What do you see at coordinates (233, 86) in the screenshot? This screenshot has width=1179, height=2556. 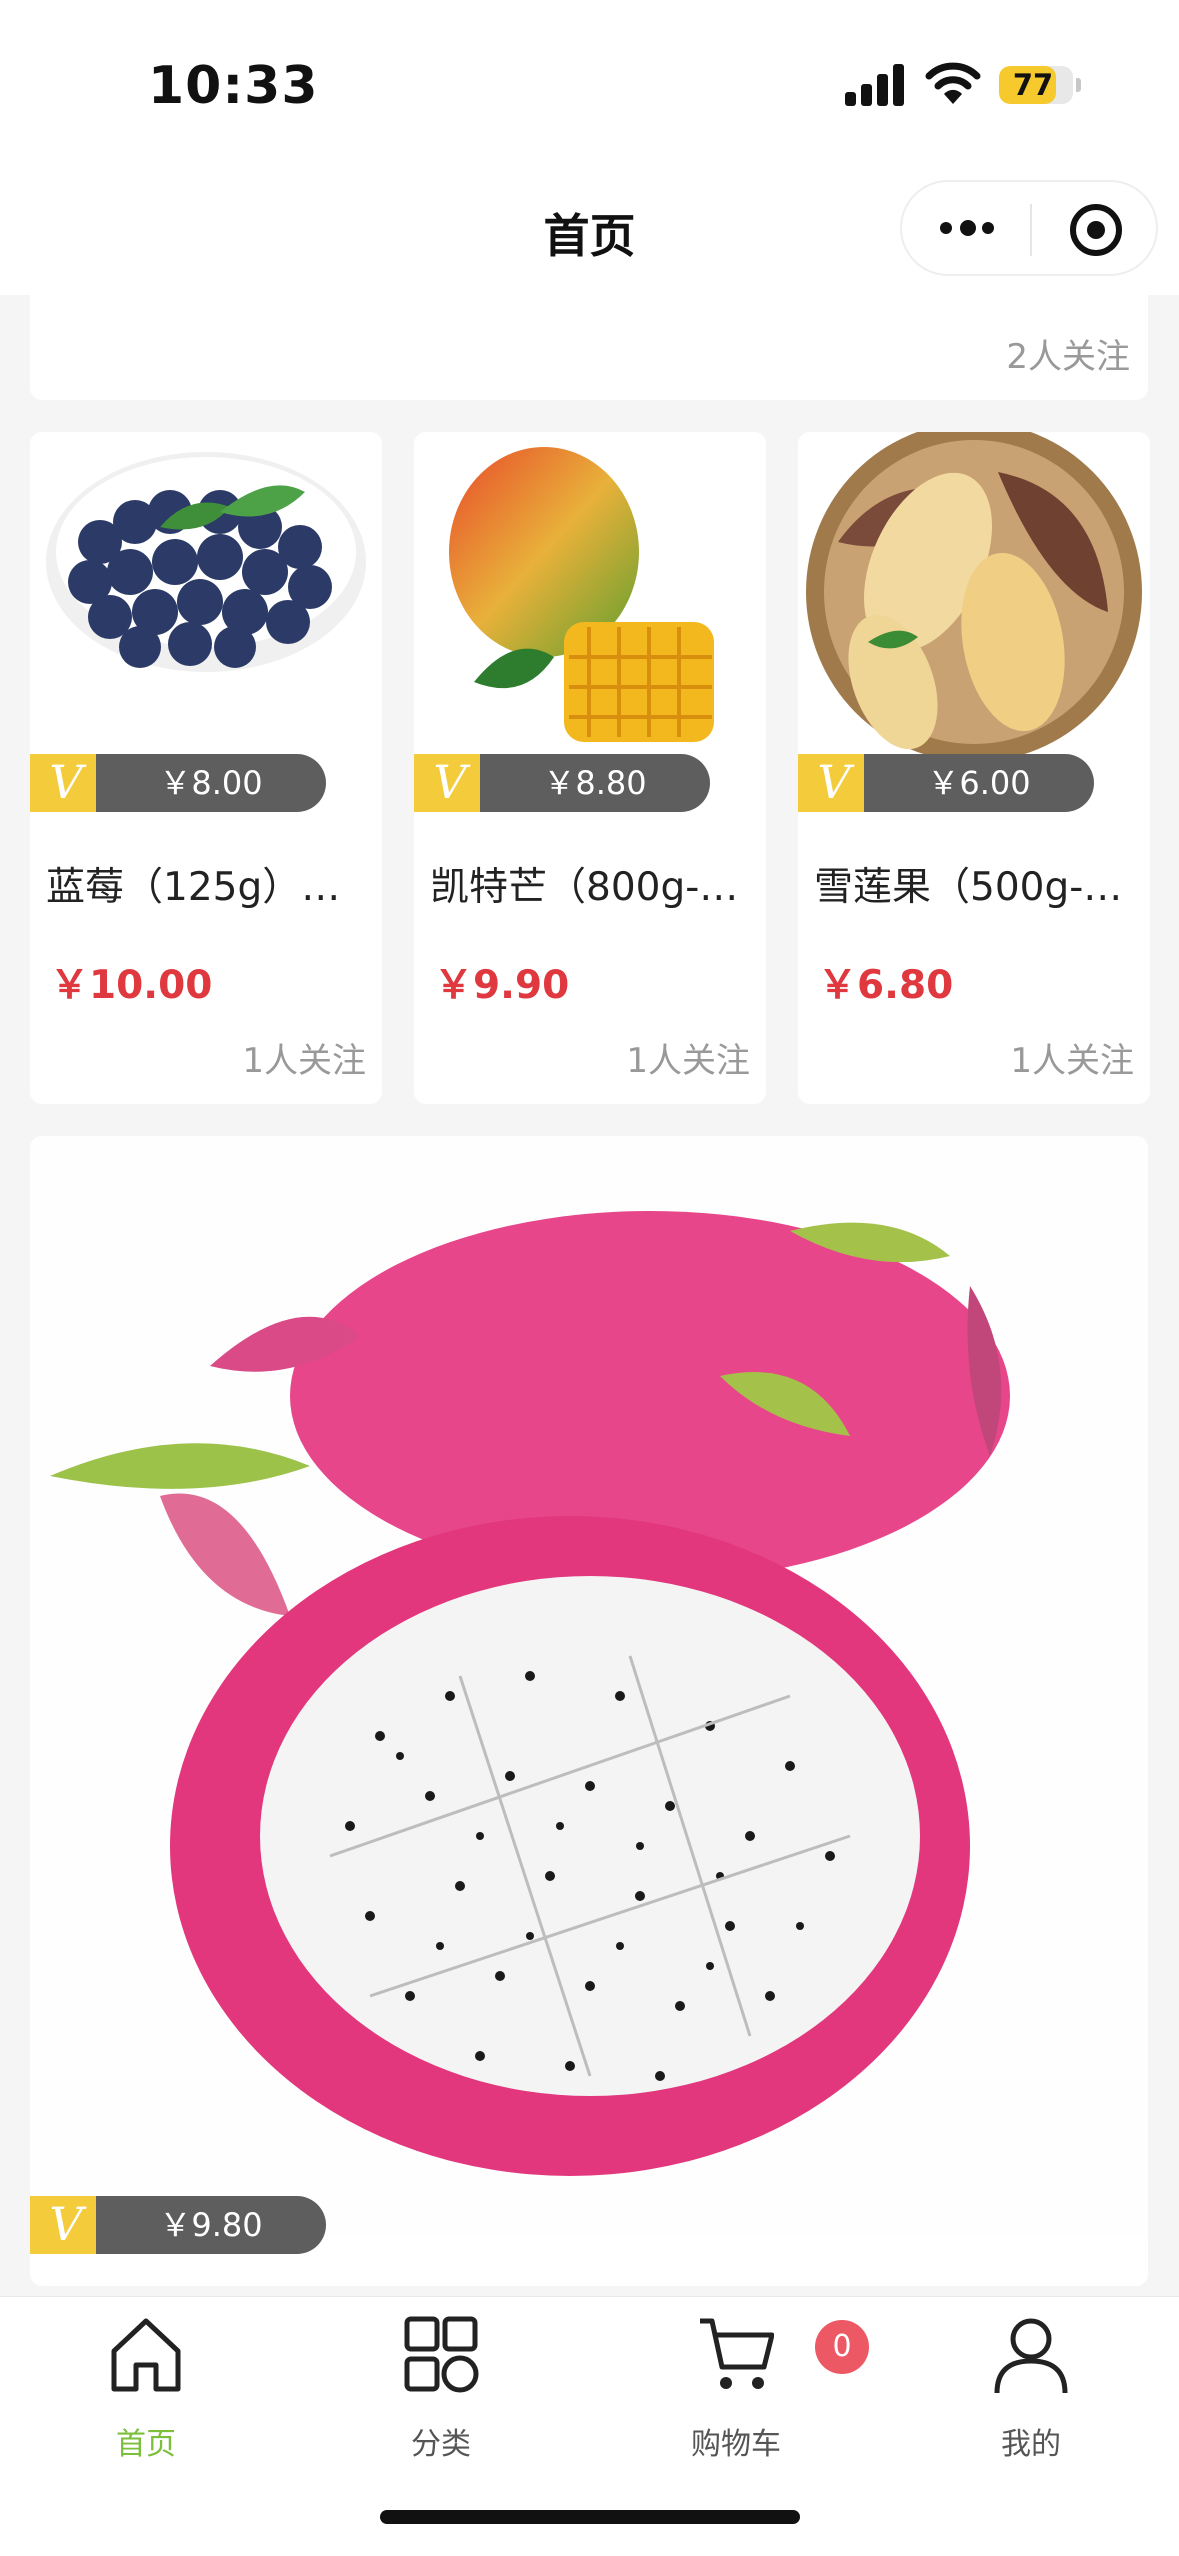 I see `status-time: 10:33` at bounding box center [233, 86].